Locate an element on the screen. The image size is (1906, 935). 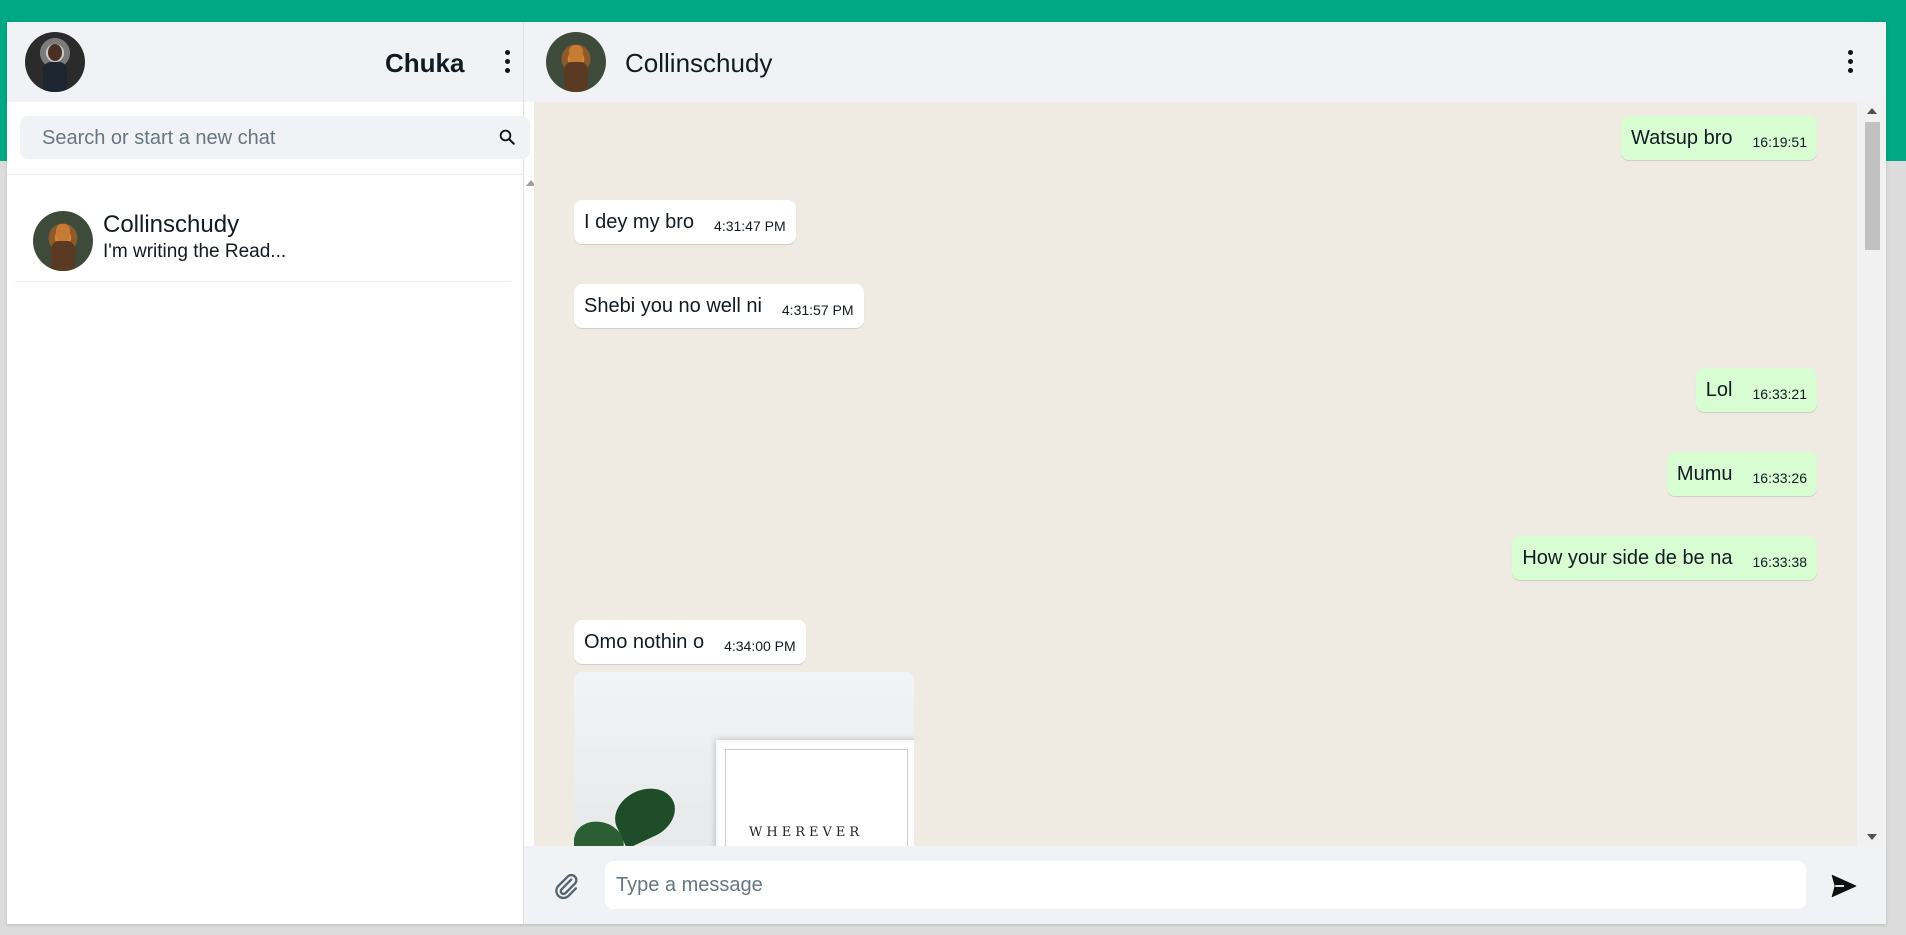
user-name: Chuka is located at coordinates (425, 63).